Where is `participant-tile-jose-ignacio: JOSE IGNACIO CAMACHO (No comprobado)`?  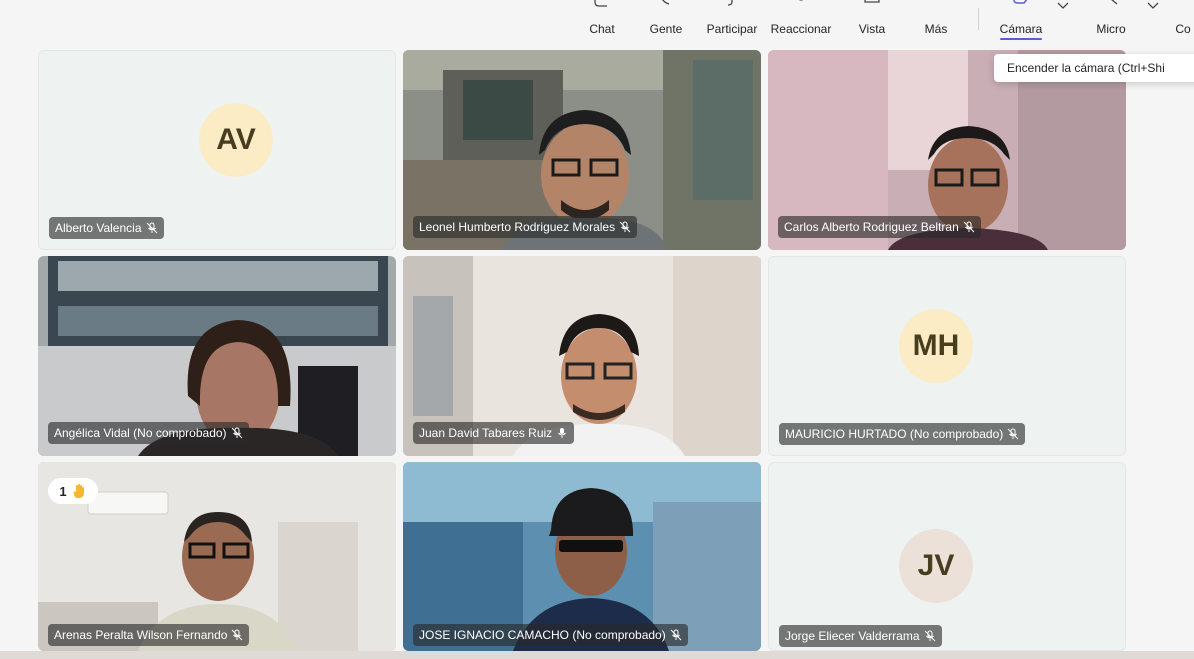
participant-tile-jose-ignacio: JOSE IGNACIO CAMACHO (No comprobado) is located at coordinates (582, 556).